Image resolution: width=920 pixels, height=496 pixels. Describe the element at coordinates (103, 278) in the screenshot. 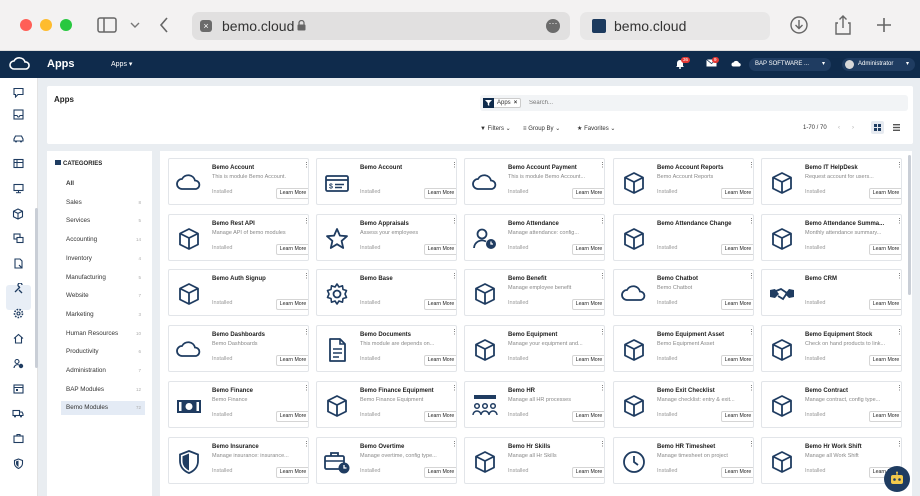

I see `category-item: Manufacturing 5` at that location.